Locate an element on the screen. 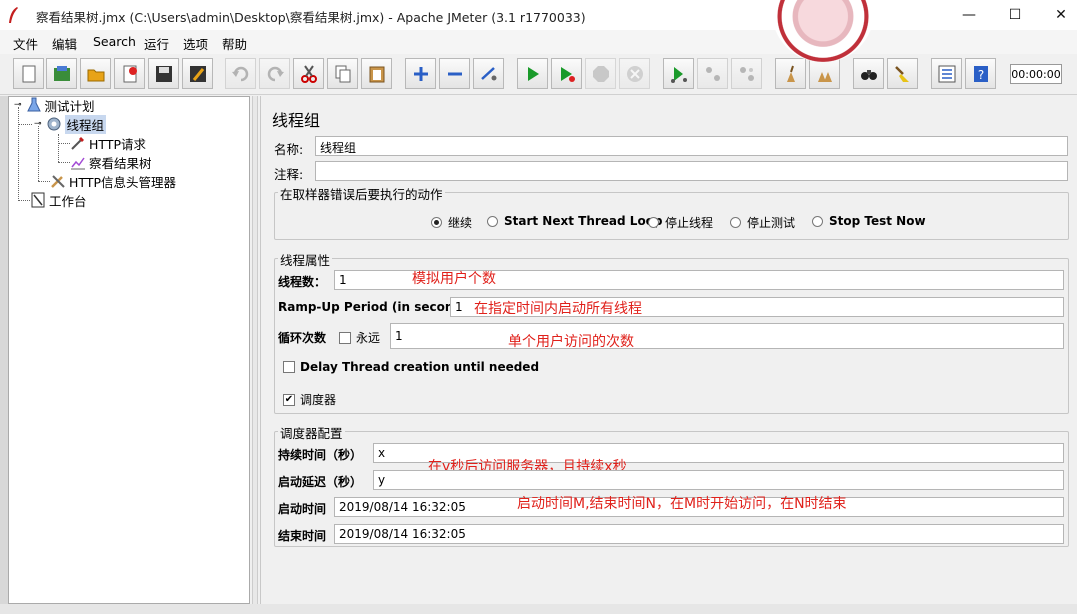 The image size is (1077, 614). tree-item-workbench: 工作台 is located at coordinates (58, 200).